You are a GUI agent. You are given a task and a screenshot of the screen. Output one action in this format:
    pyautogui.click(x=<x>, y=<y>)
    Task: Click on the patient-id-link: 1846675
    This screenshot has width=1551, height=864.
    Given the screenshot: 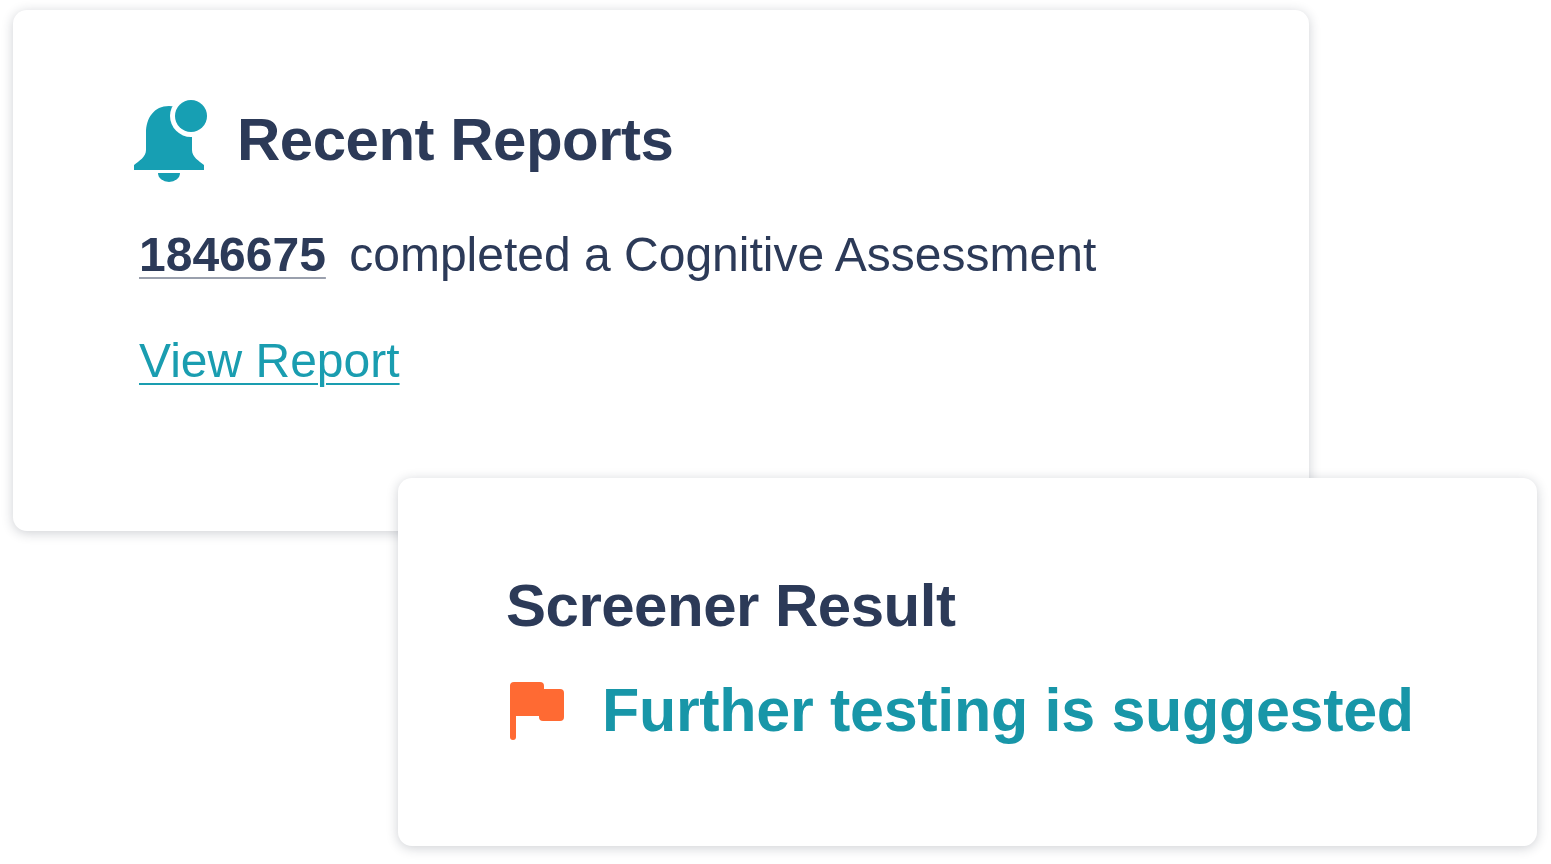 What is the action you would take?
    pyautogui.click(x=232, y=254)
    